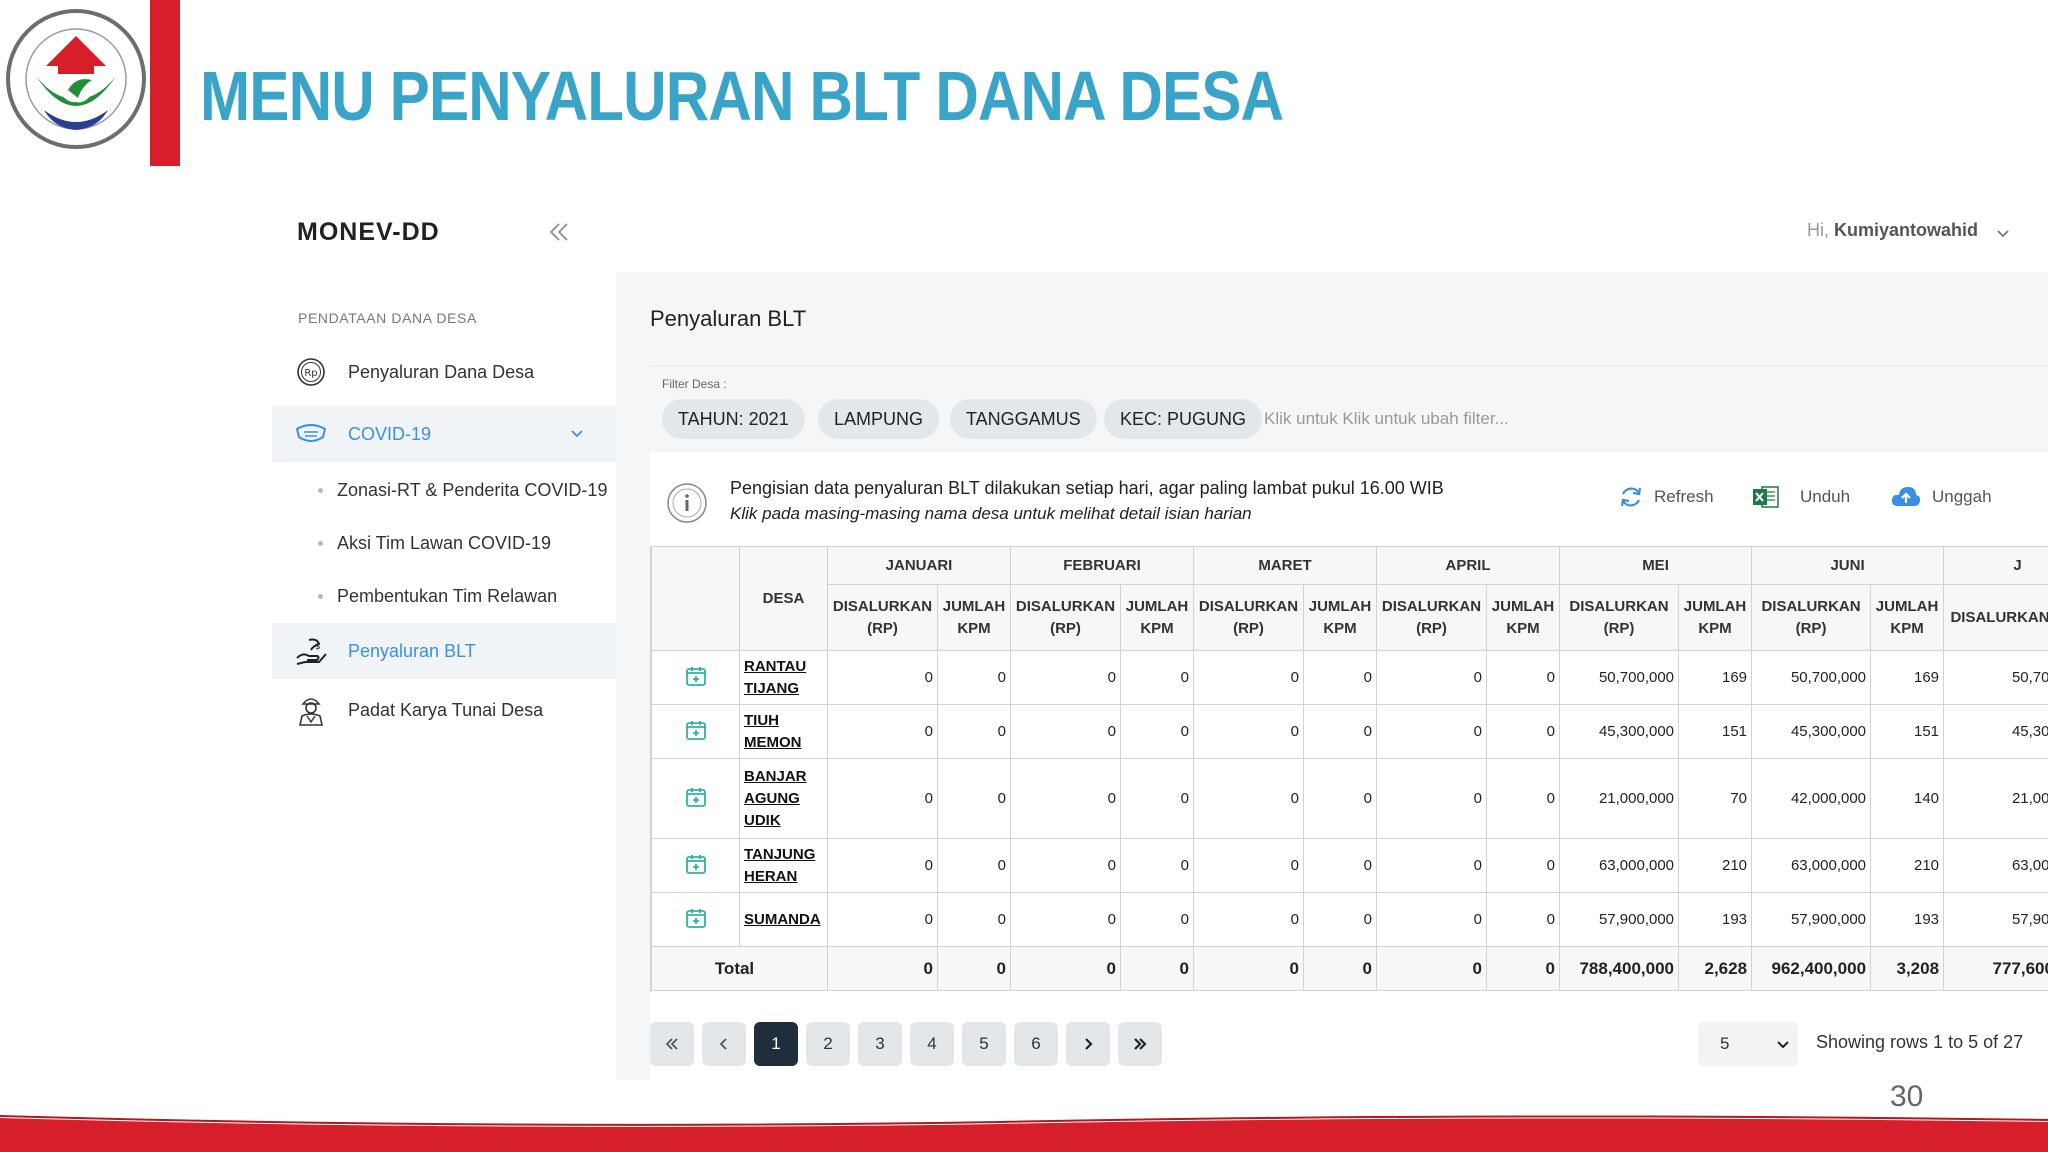 The image size is (2048, 1152). Describe the element at coordinates (919, 565) in the screenshot. I see `month-header-januari: JANUARI` at that location.